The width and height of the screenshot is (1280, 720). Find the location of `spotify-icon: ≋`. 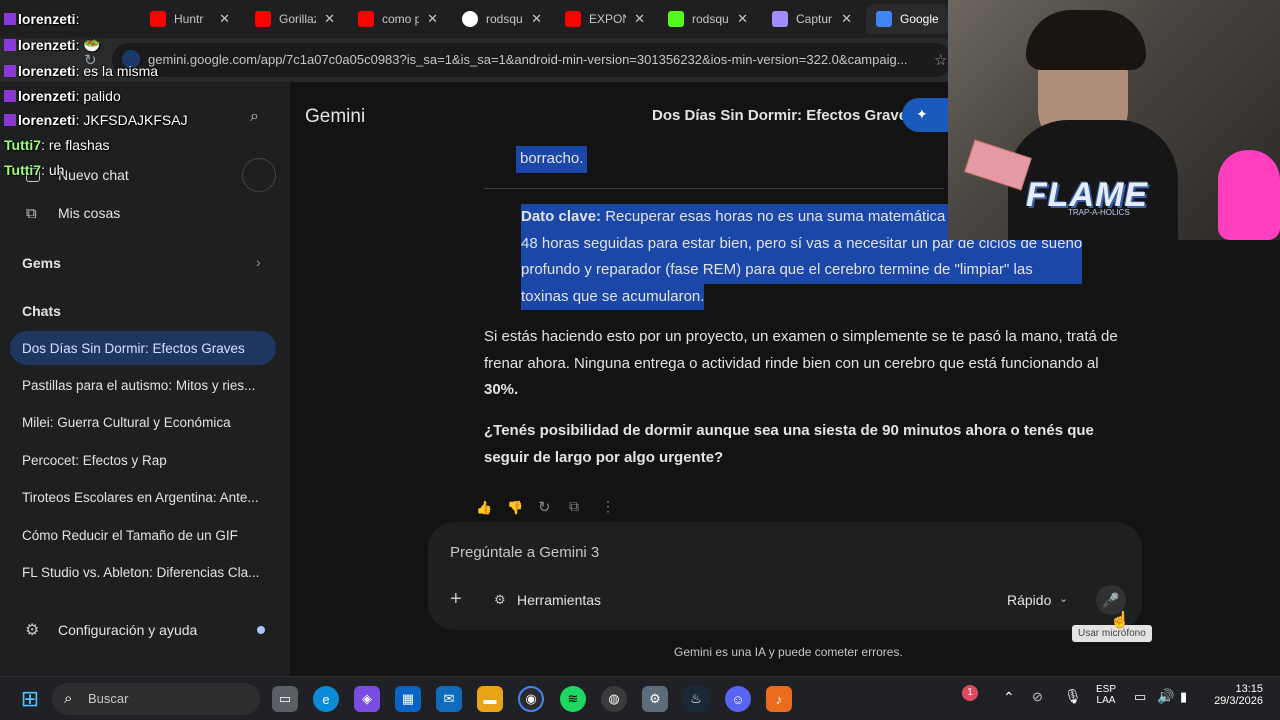

spotify-icon: ≋ is located at coordinates (573, 699).